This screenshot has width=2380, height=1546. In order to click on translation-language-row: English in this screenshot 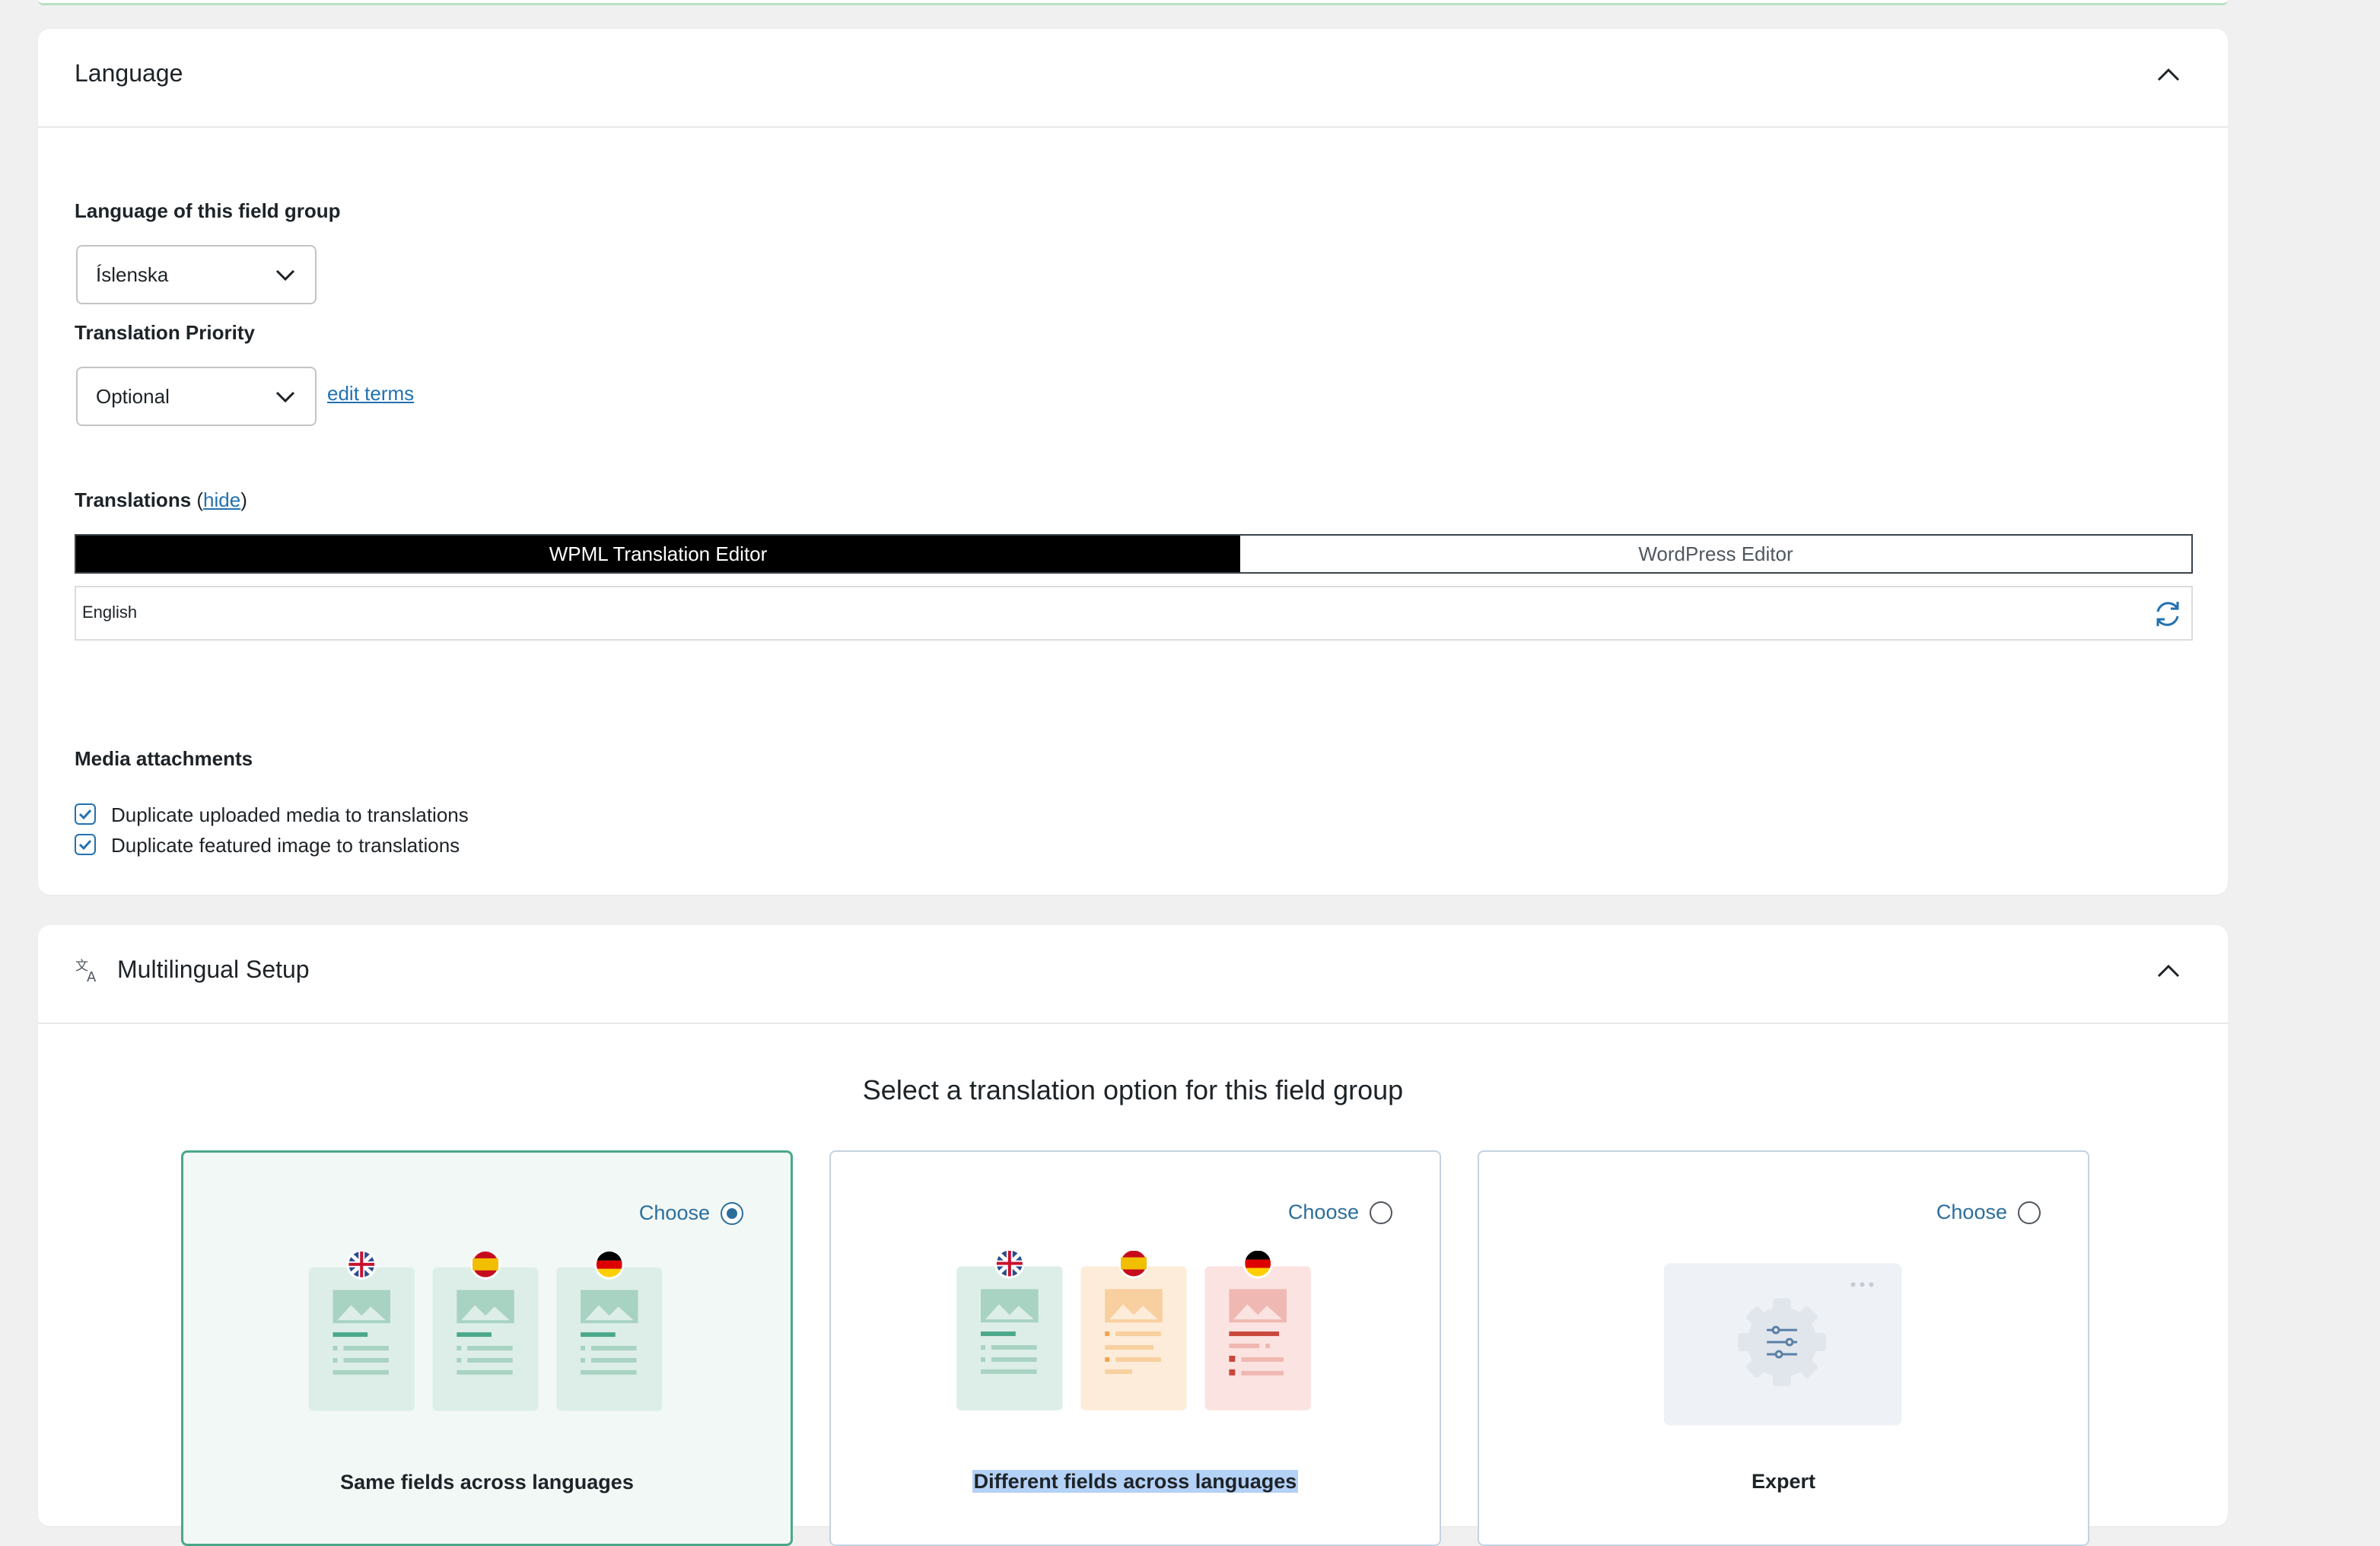, I will do `click(1134, 613)`.